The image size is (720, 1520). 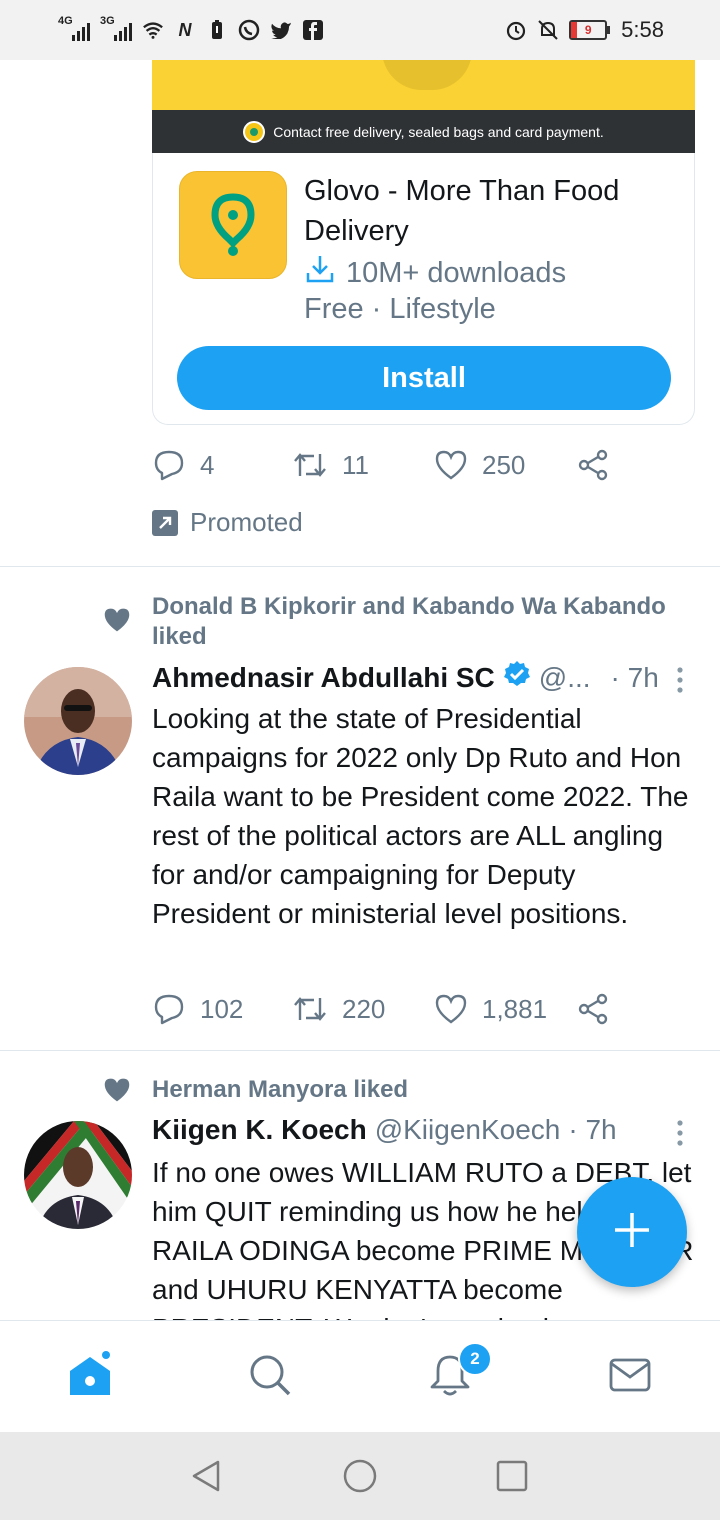 I want to click on whatsapp-icon, so click(x=249, y=30).